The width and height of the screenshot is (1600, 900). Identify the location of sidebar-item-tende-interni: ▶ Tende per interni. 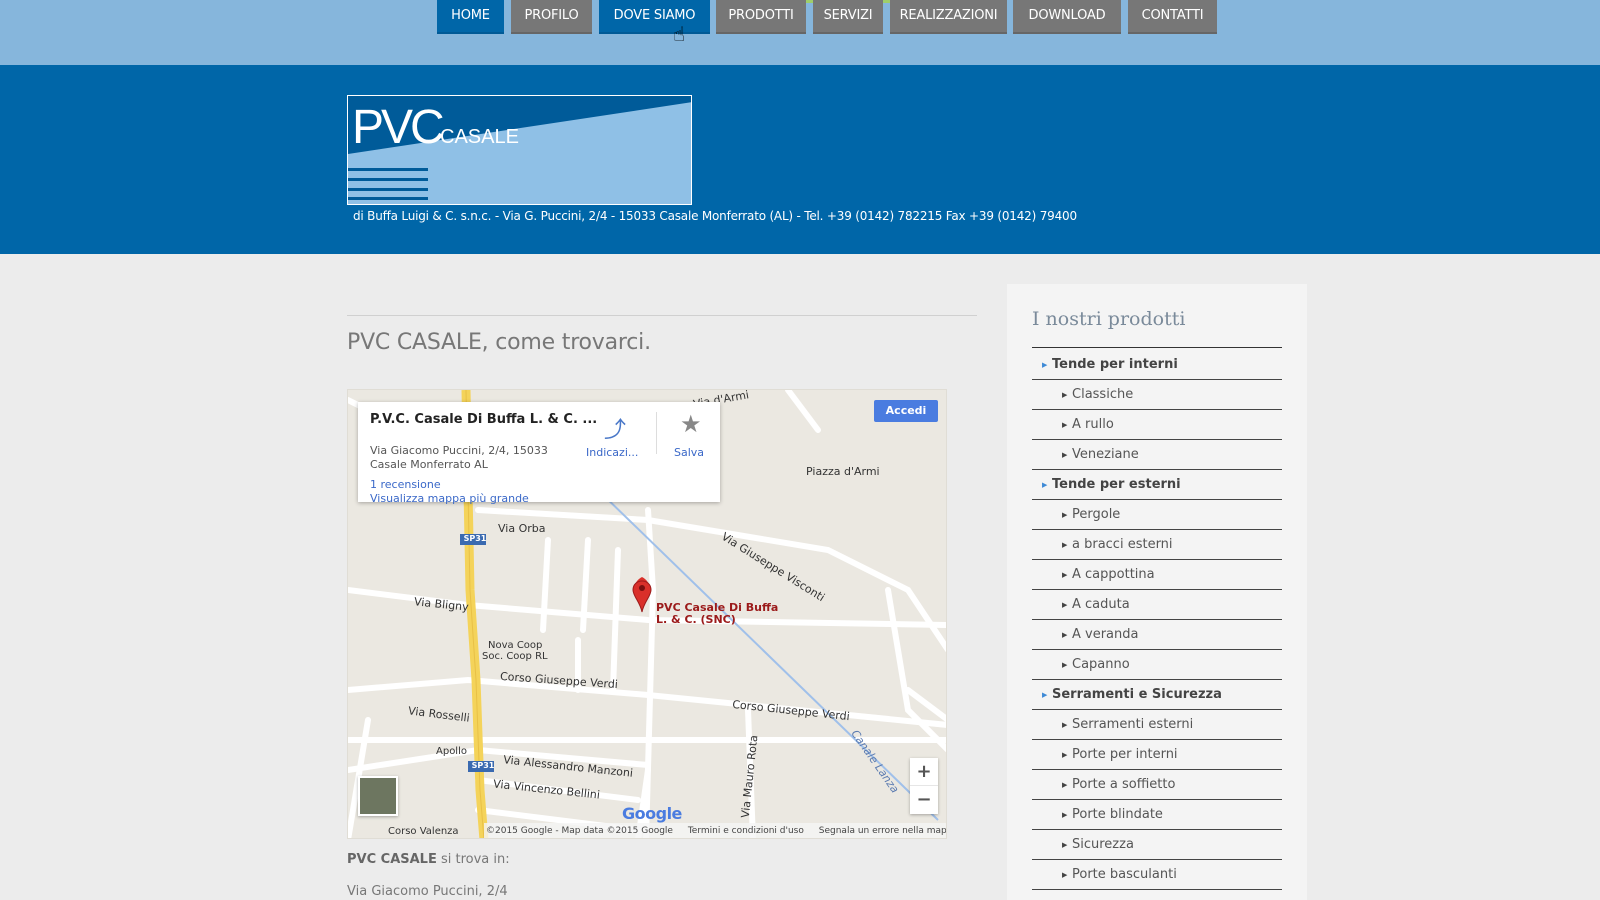
(1157, 365).